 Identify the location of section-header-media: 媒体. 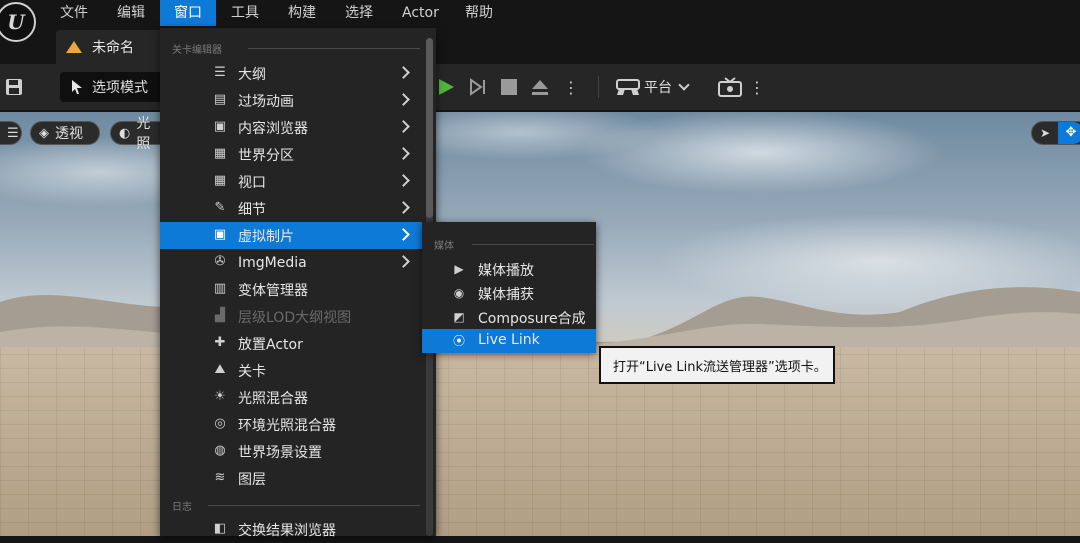
(514, 244).